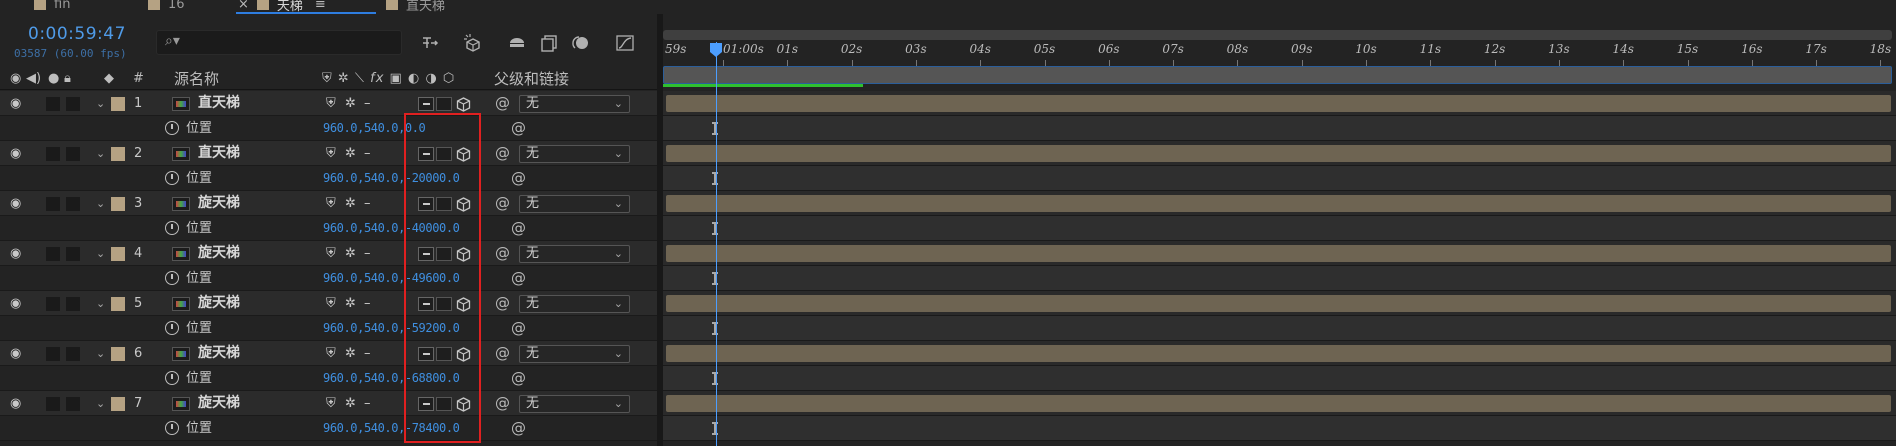  Describe the element at coordinates (716, 50) in the screenshot. I see `current-time-indicator-handle` at that location.